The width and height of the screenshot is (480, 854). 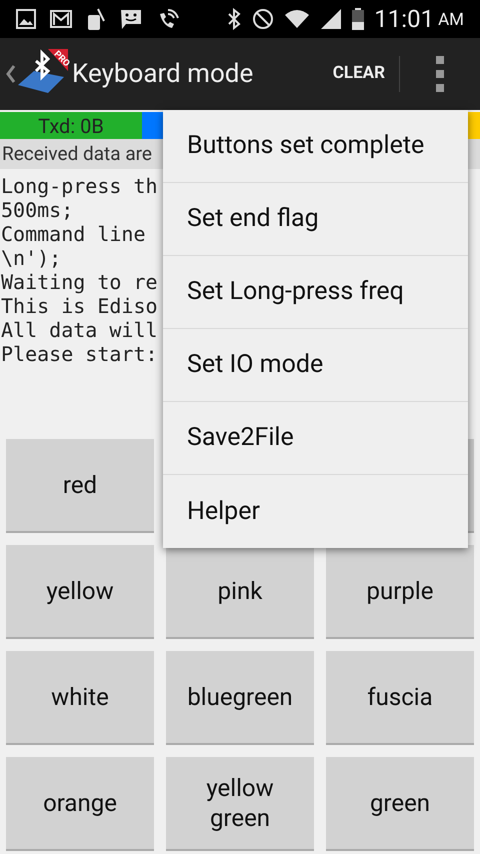 I want to click on battery-icon, so click(x=358, y=19).